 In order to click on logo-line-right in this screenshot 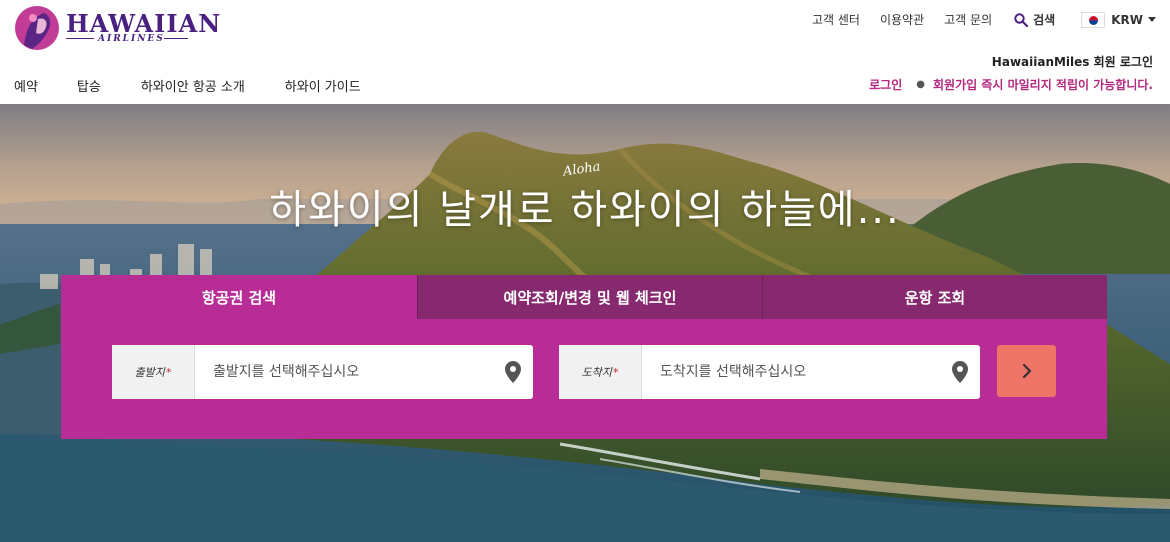, I will do `click(176, 38)`.